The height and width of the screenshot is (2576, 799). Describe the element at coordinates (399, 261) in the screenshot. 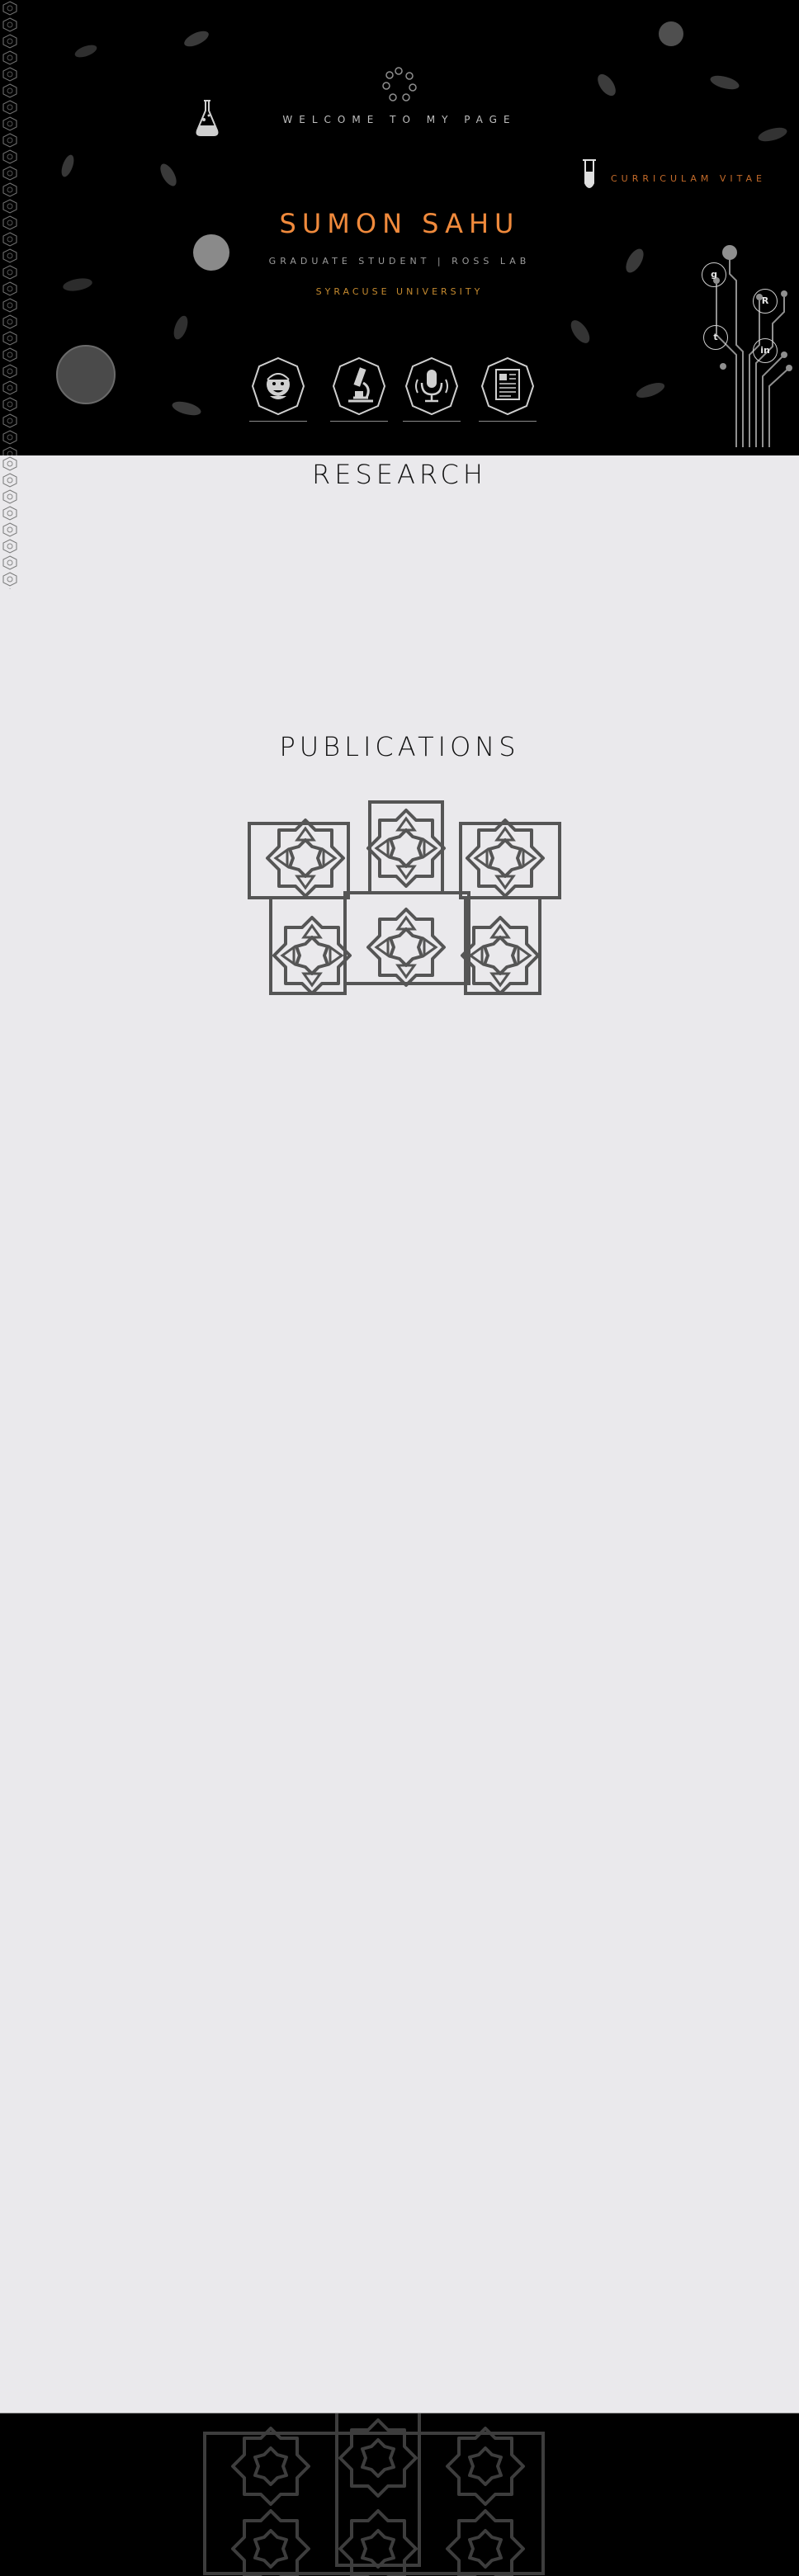

I see `role-subtitle: GRADUATE STUDENT | ROSS LAB` at that location.